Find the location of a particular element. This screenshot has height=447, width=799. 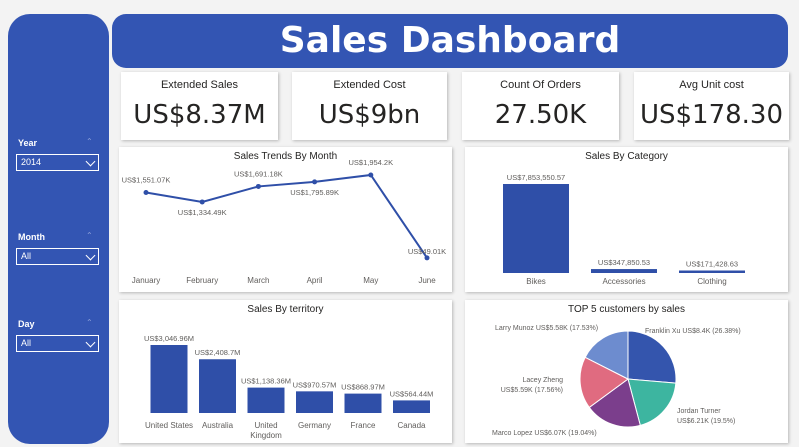

day-filter-label: Day is located at coordinates (26, 324).